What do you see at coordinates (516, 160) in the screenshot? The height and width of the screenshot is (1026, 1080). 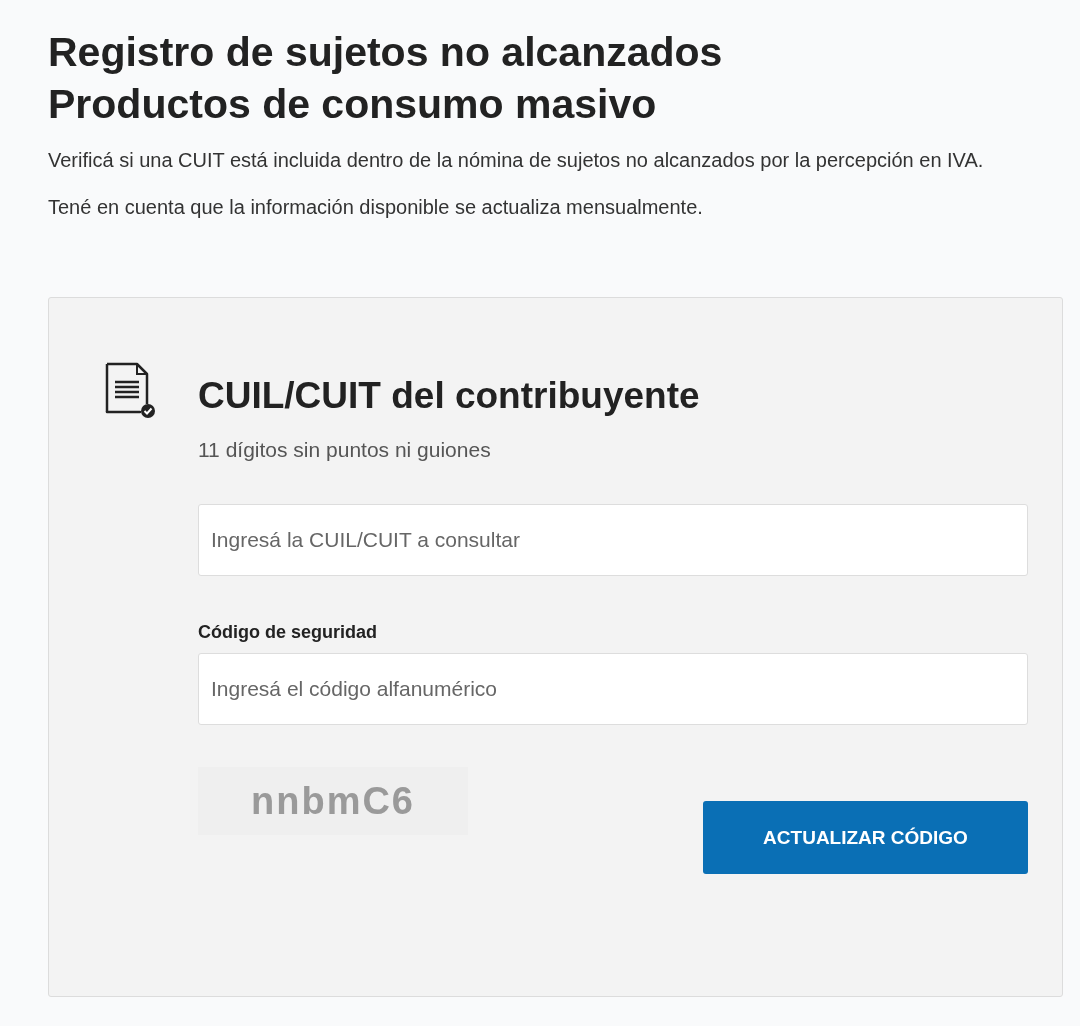 I see `description-text: Verificá si una CUIT está incluida dentro de la nómina de sujetos no alcanzados por la percepción en IVA.` at bounding box center [516, 160].